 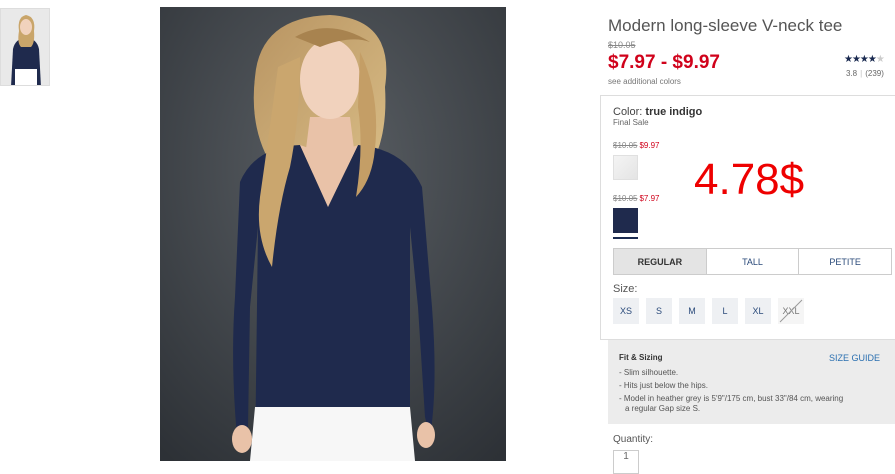 What do you see at coordinates (628, 112) in the screenshot?
I see `color-label-prefix: Color:` at bounding box center [628, 112].